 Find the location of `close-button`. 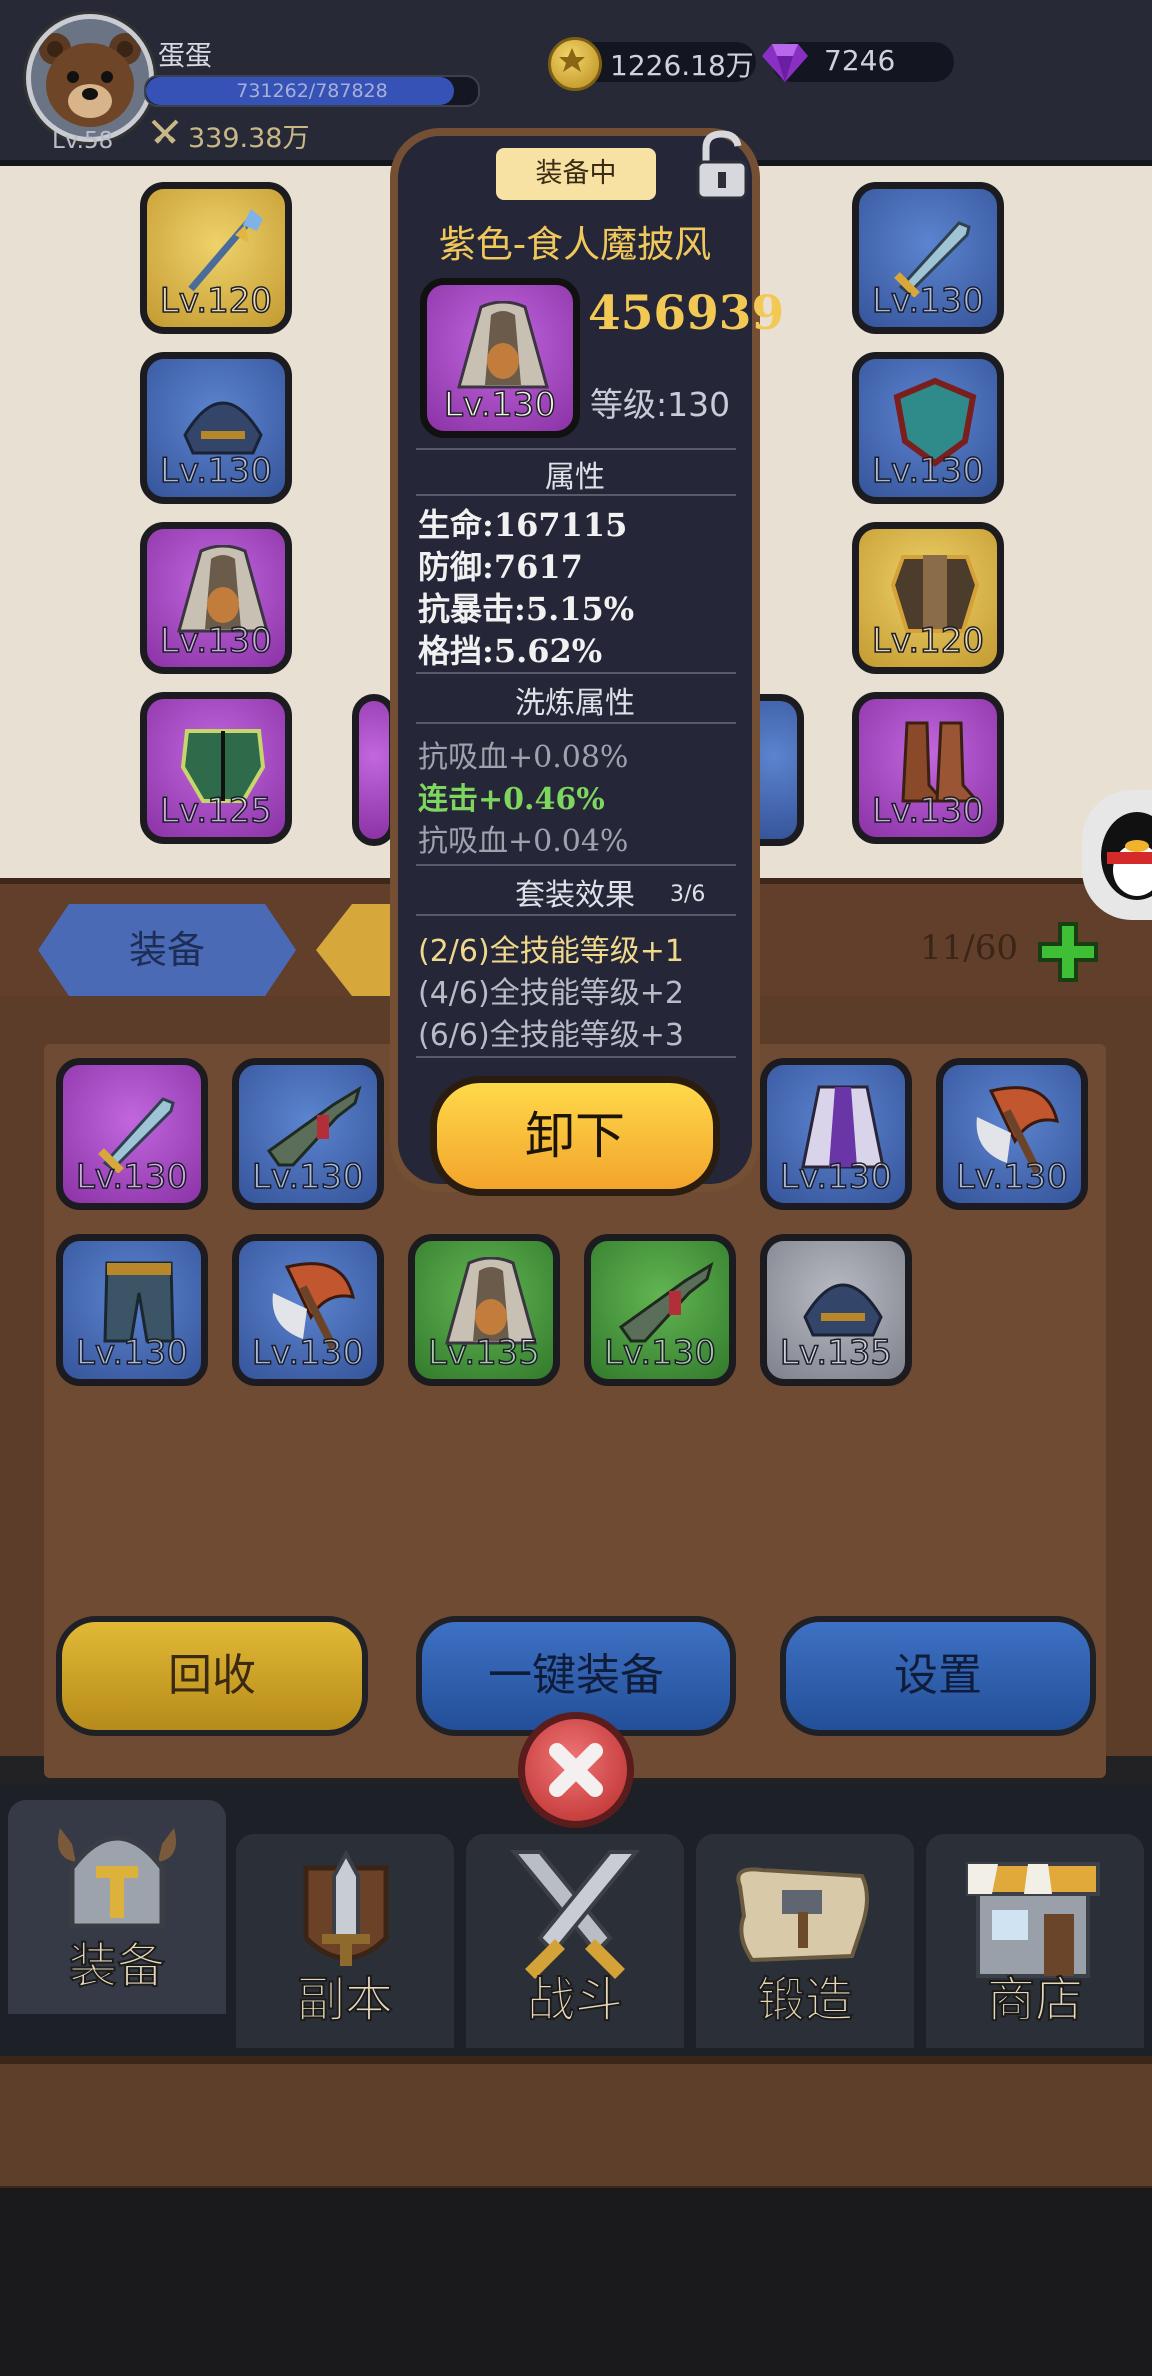

close-button is located at coordinates (576, 1770).